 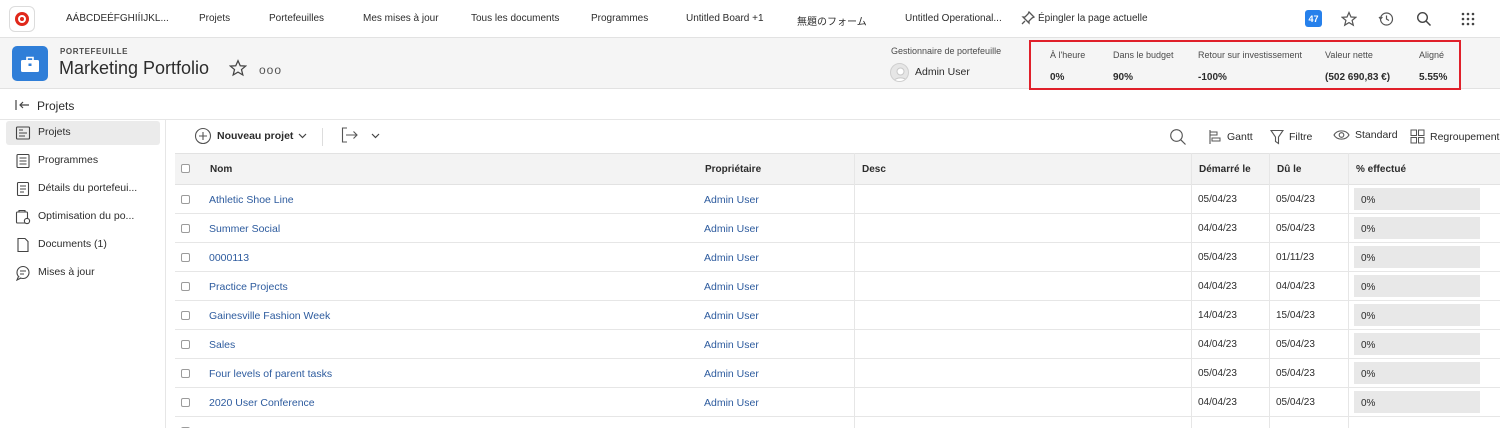 I want to click on notification-badge: 47, so click(x=1313, y=18).